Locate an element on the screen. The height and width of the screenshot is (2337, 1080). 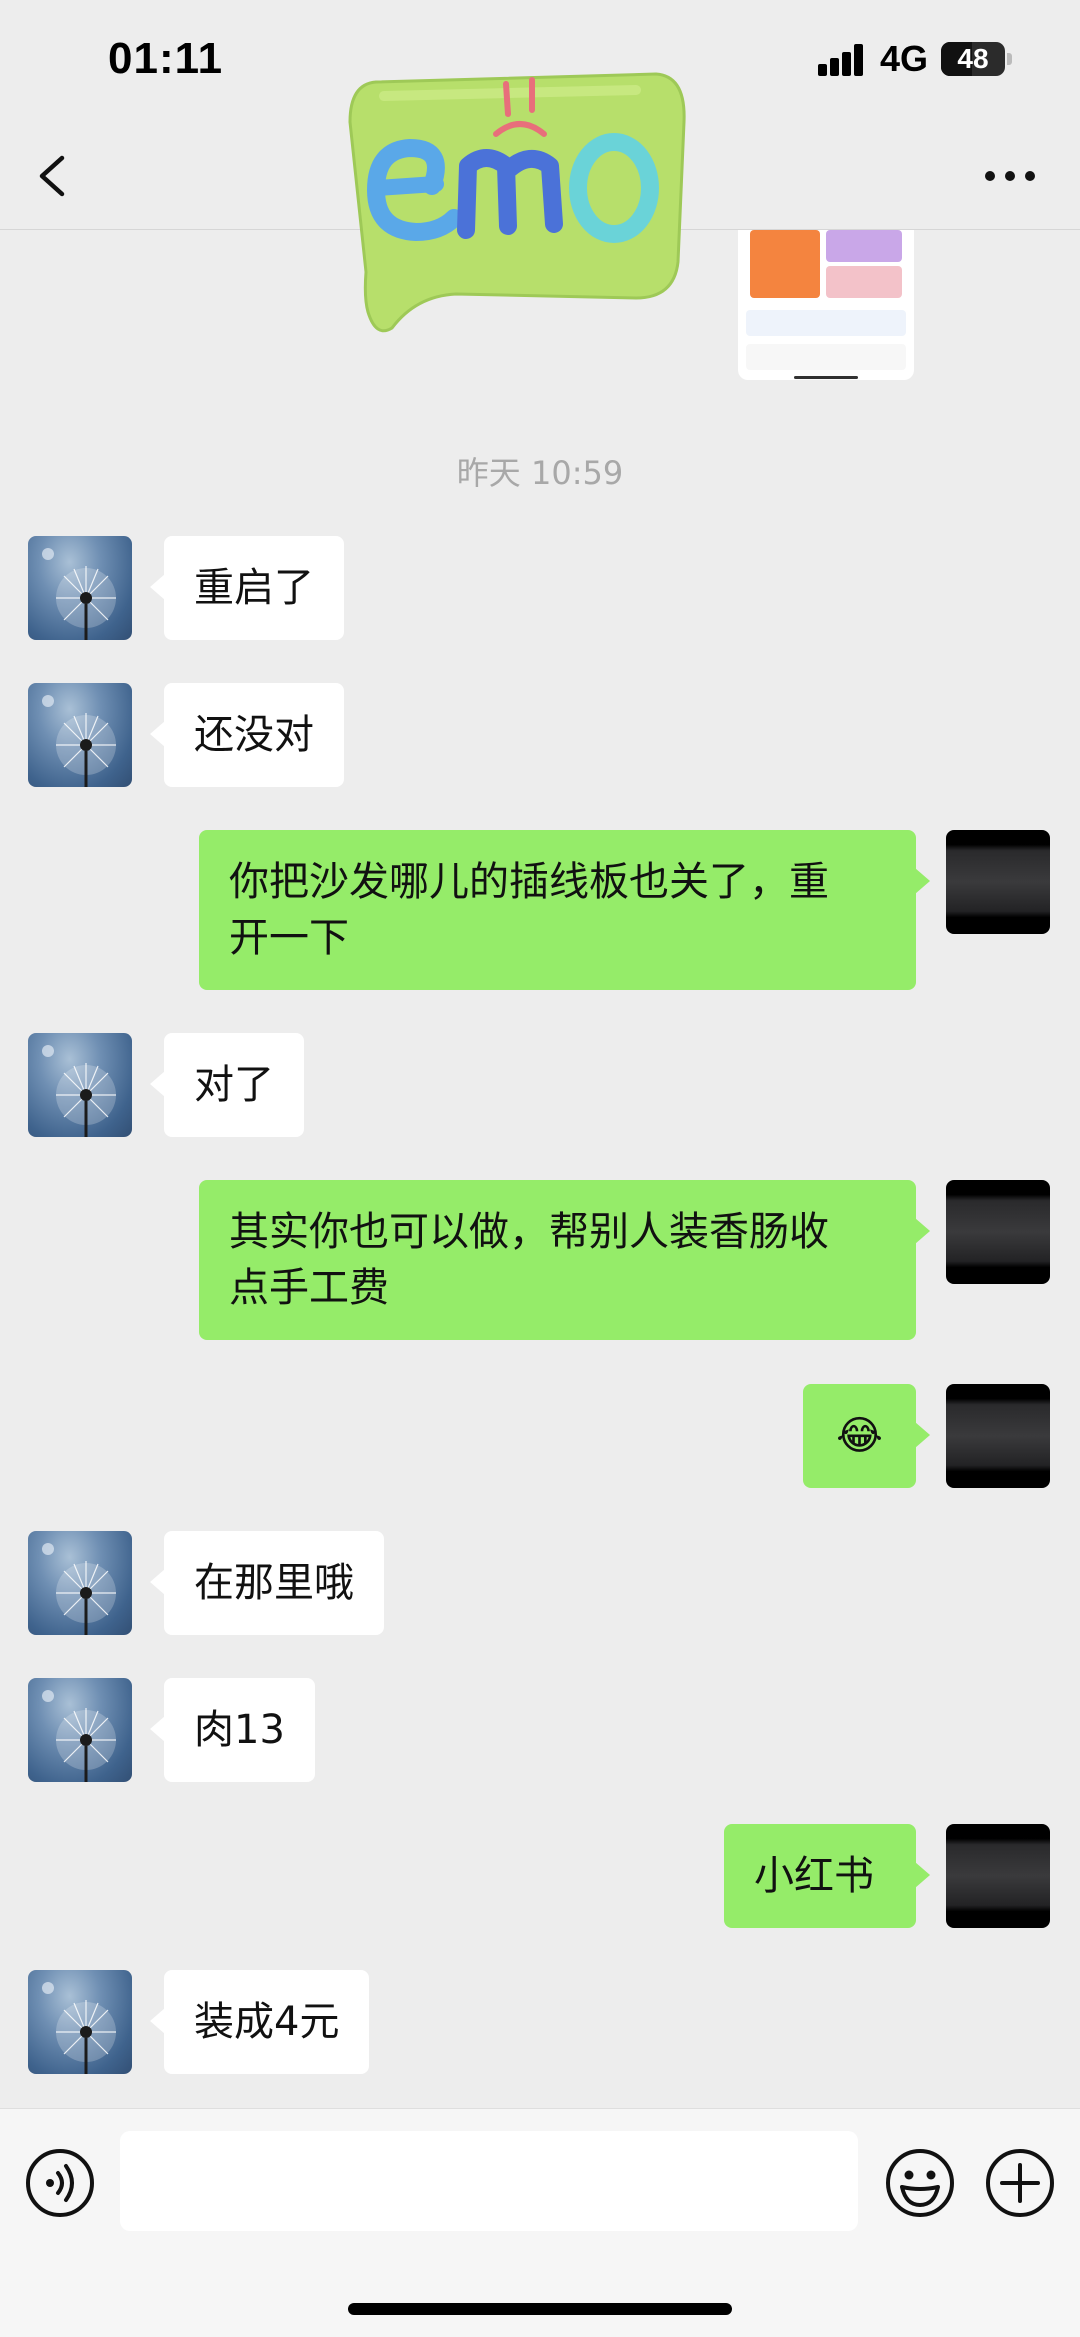
voice-icon is located at coordinates (60, 2183).